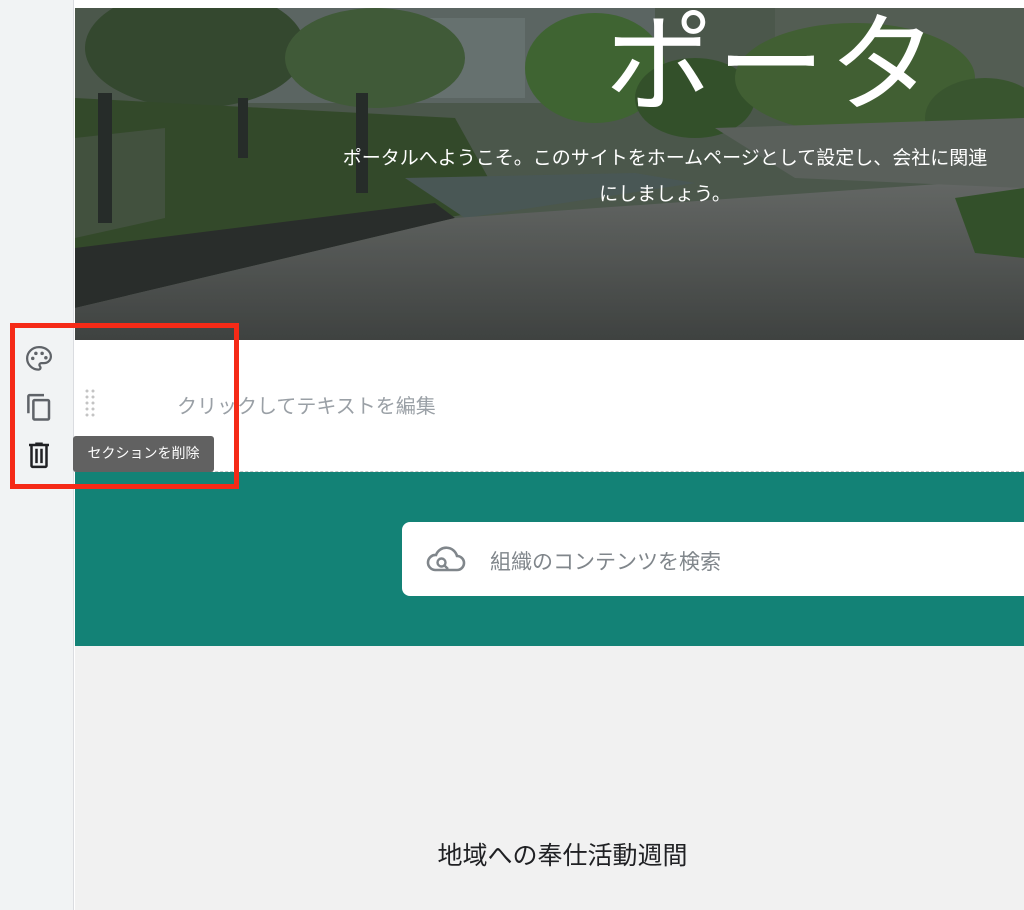 This screenshot has height=910, width=1024. What do you see at coordinates (605, 562) in the screenshot?
I see `search-placeholder: 組織のコンテンツを検索` at bounding box center [605, 562].